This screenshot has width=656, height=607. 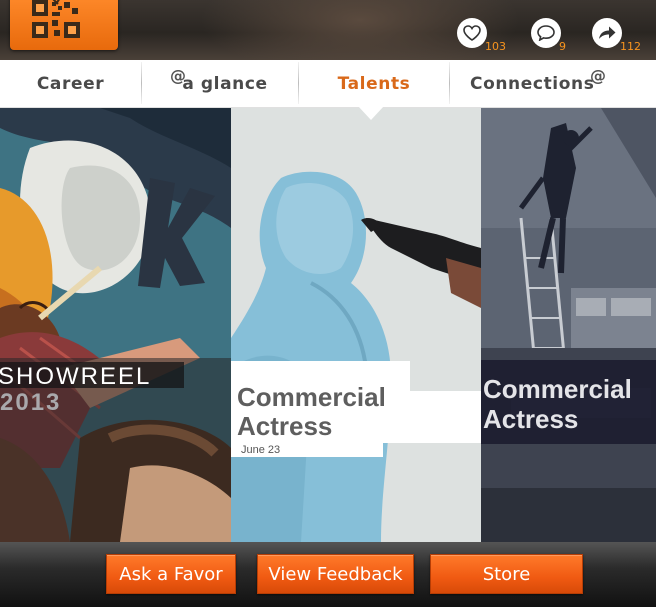 I want to click on heart-icon, so click(x=472, y=33).